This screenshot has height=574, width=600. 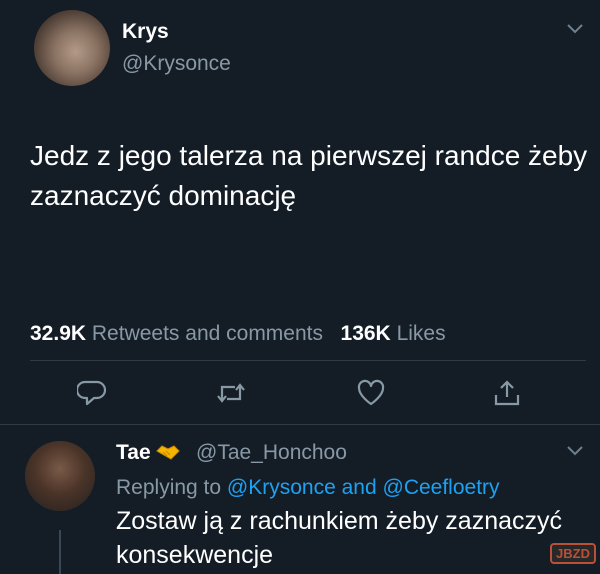 I want to click on reply-author-name-text: Tae, so click(x=133, y=452).